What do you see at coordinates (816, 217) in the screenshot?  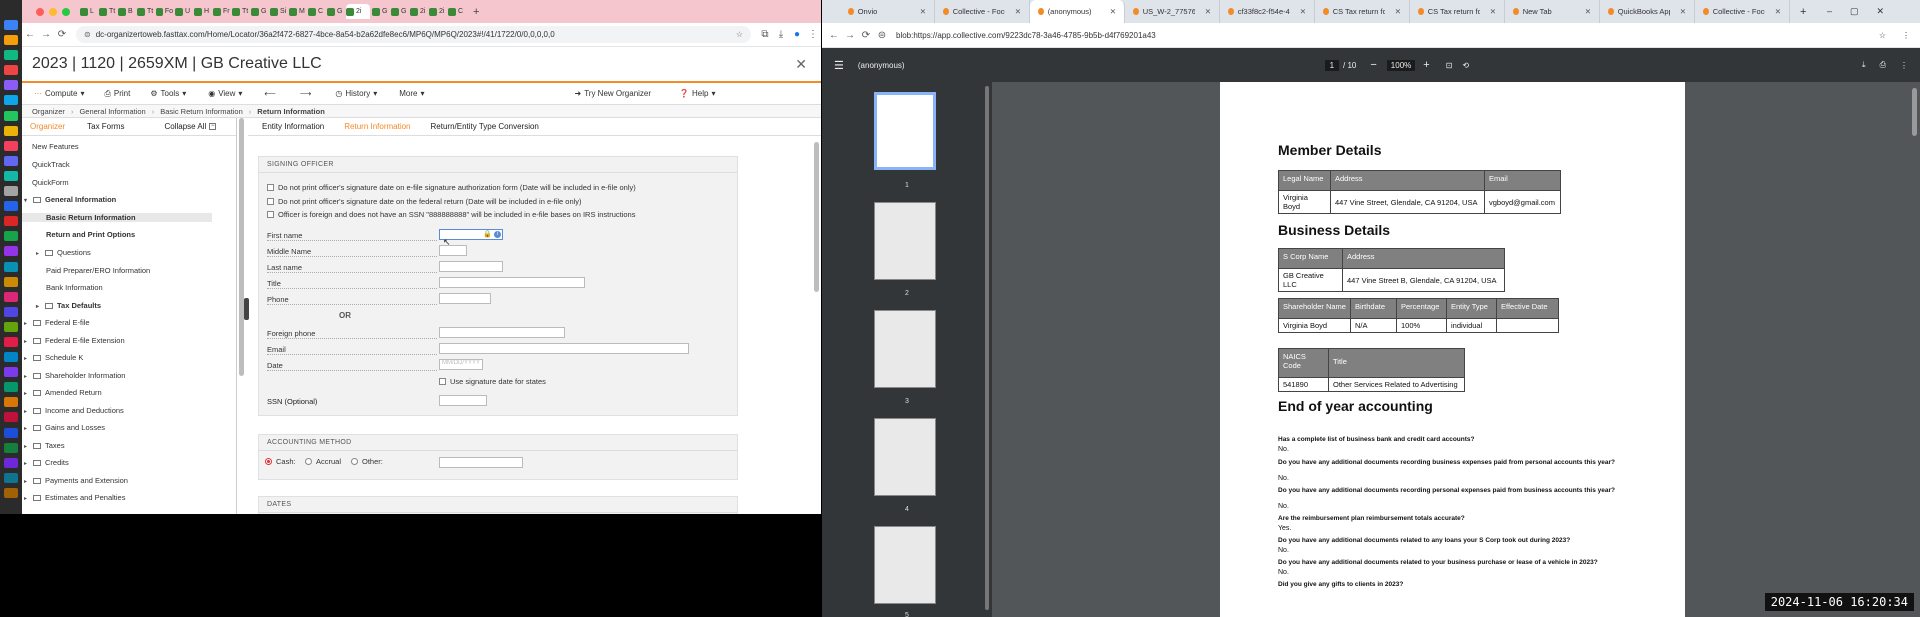 I see `content-scrollbar` at bounding box center [816, 217].